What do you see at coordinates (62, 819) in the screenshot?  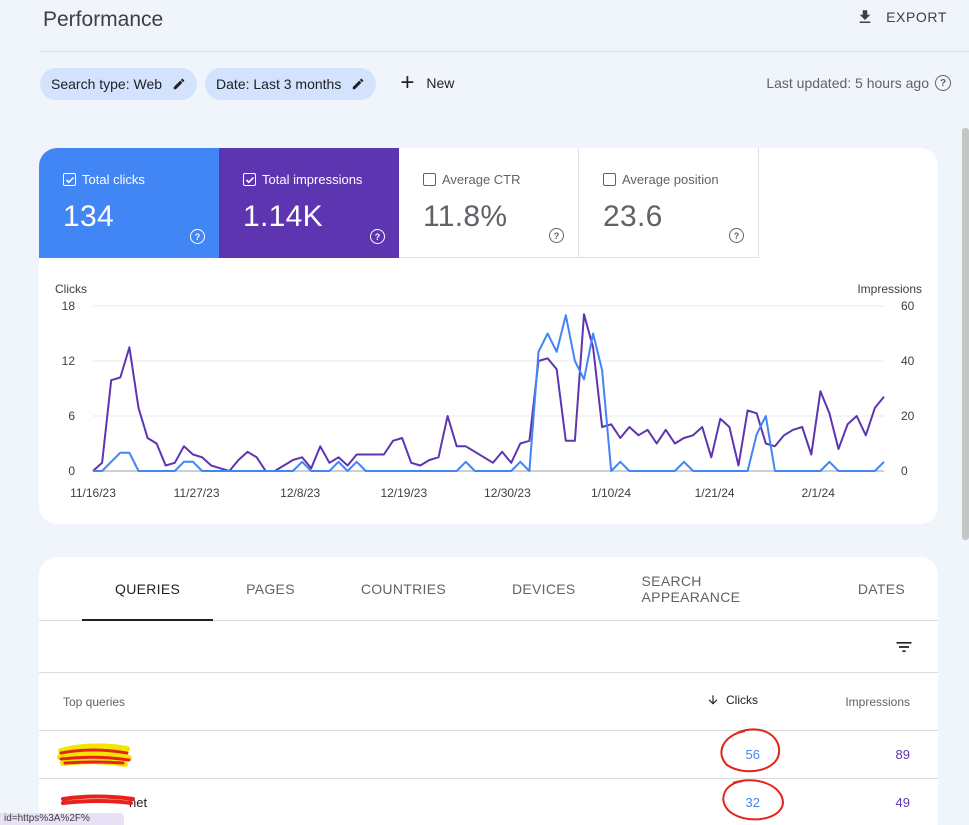 I see `status-url-bar: id=https%3A%2F%` at bounding box center [62, 819].